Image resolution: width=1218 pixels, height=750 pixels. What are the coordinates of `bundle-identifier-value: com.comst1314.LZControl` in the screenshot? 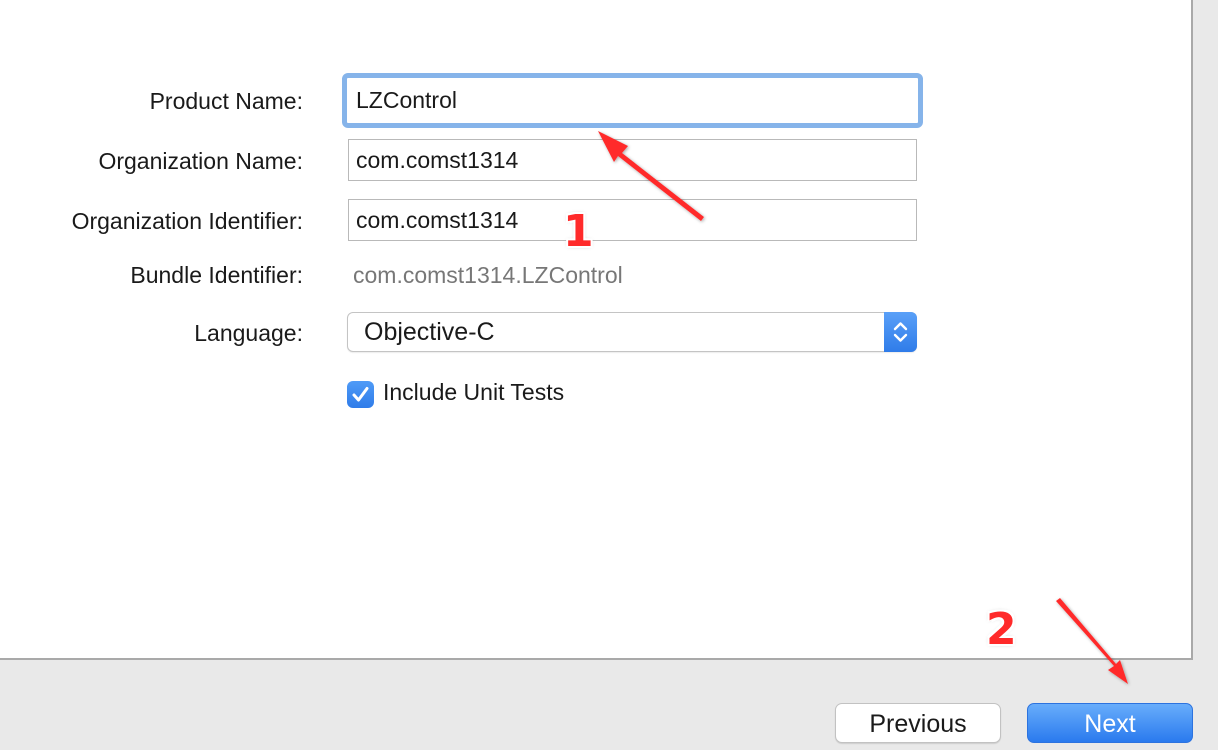 It's located at (488, 275).